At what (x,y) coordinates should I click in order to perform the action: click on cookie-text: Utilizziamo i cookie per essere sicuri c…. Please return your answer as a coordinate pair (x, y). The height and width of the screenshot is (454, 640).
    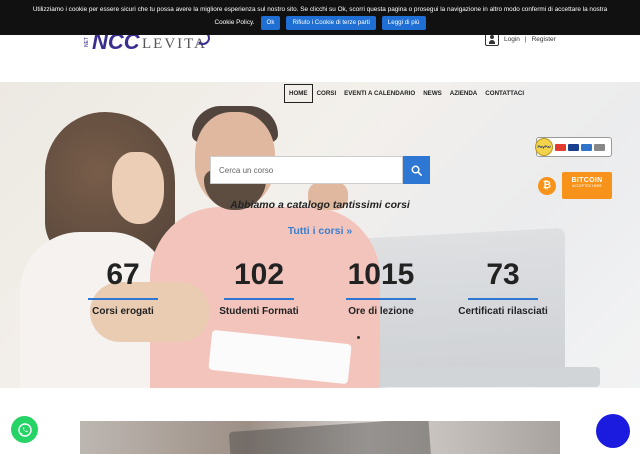
    Looking at the image, I should click on (320, 9).